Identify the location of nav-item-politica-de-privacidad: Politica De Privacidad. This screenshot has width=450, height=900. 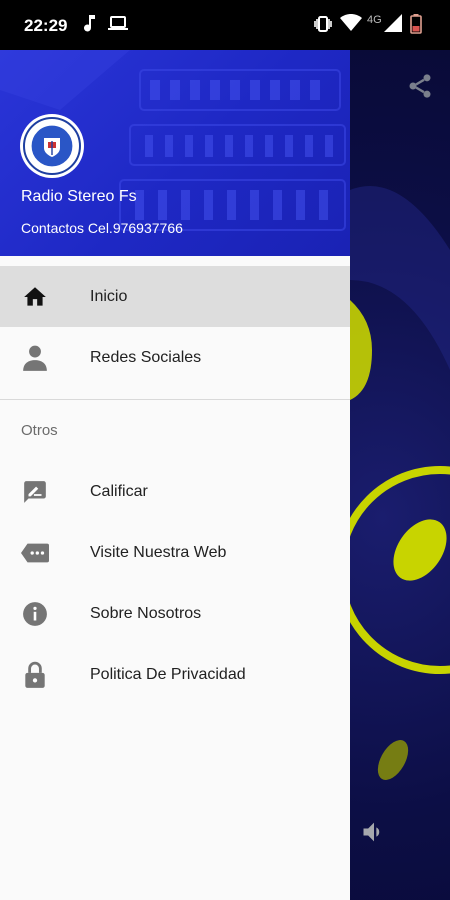
(175, 674).